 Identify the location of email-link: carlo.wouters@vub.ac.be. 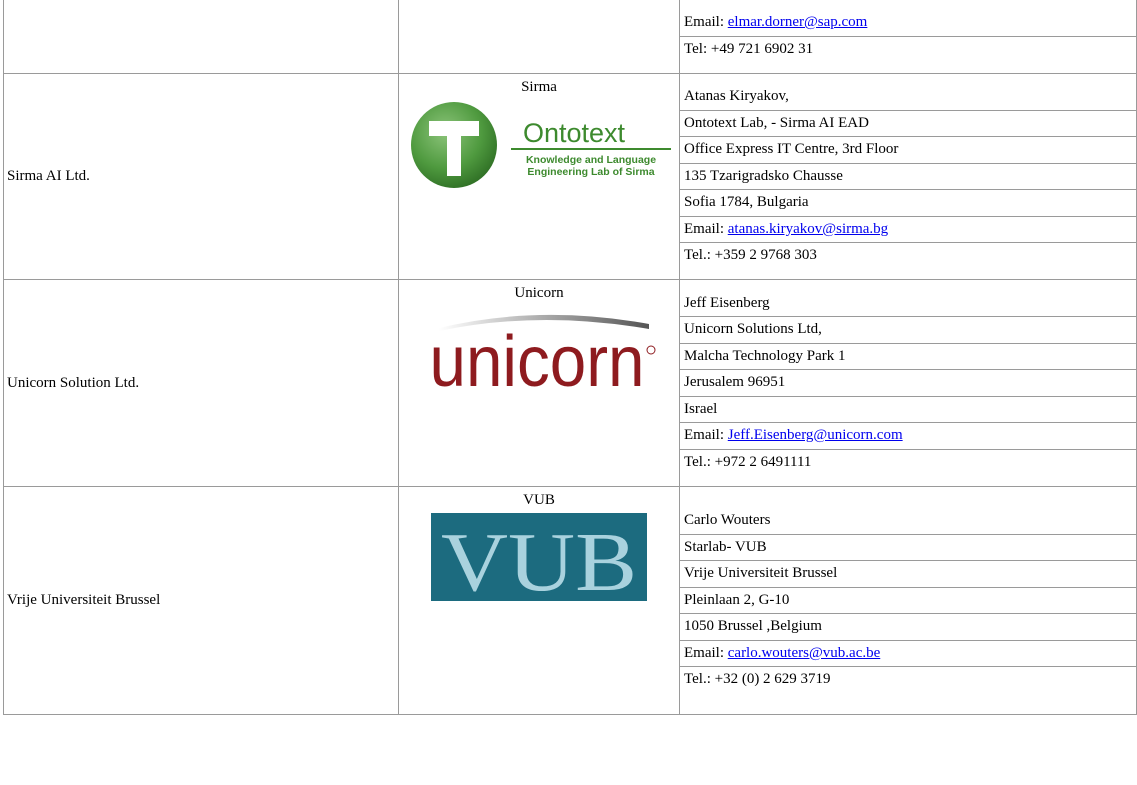
(804, 653).